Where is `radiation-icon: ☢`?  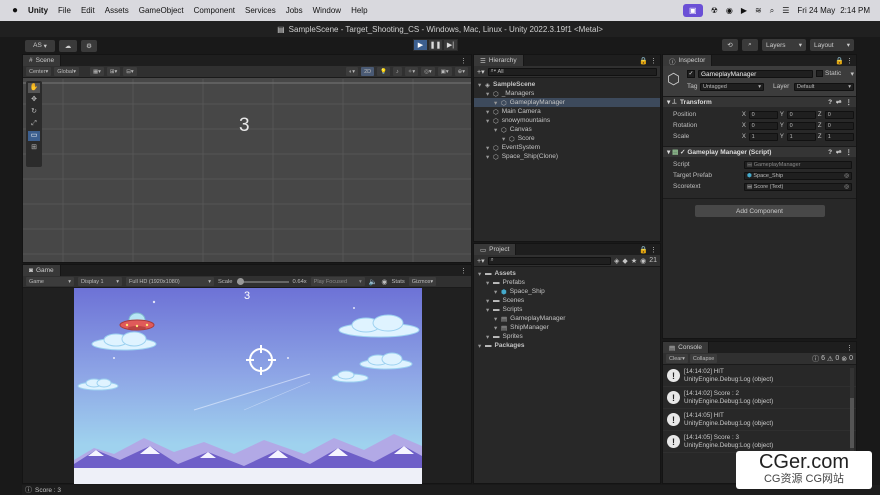 radiation-icon: ☢ is located at coordinates (714, 10).